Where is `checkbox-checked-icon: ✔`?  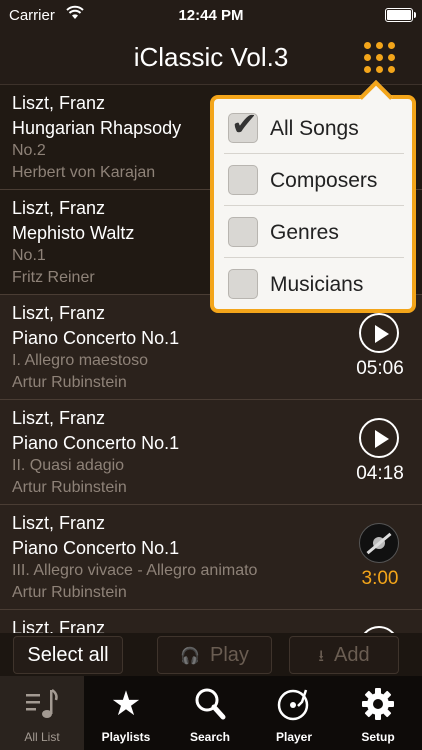
checkbox-checked-icon: ✔ is located at coordinates (243, 125).